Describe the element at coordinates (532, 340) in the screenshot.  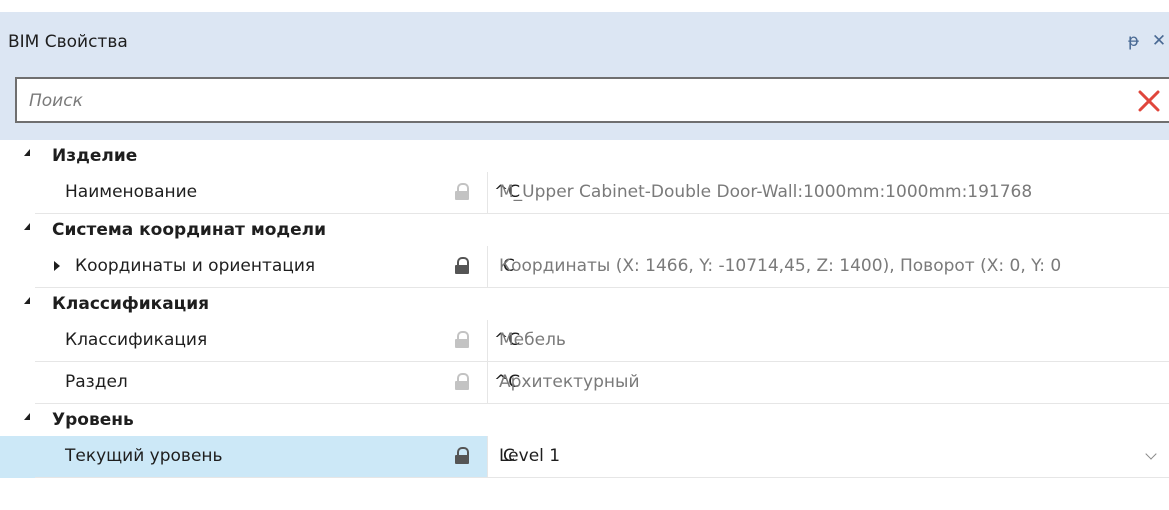
I see `property-value: Мебель` at that location.